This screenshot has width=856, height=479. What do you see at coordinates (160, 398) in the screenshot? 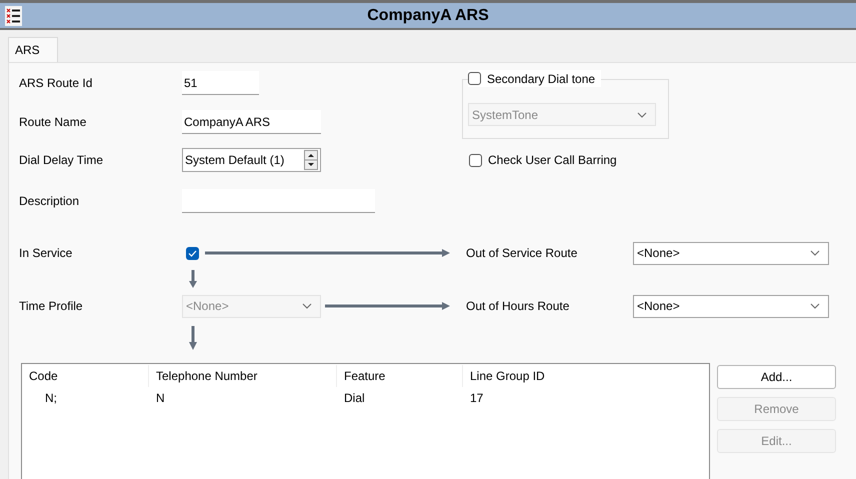
I see `table-cell-text: N` at bounding box center [160, 398].